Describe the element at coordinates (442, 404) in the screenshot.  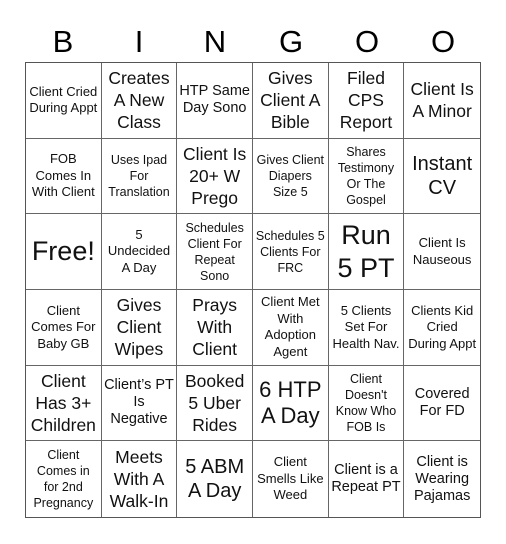
I see `bingo-cell: Covered For FD` at that location.